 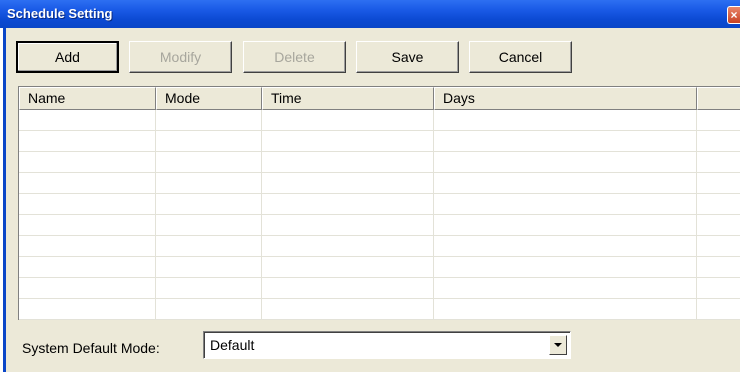 What do you see at coordinates (60, 13) in the screenshot?
I see `window-title: Schedule Setting` at bounding box center [60, 13].